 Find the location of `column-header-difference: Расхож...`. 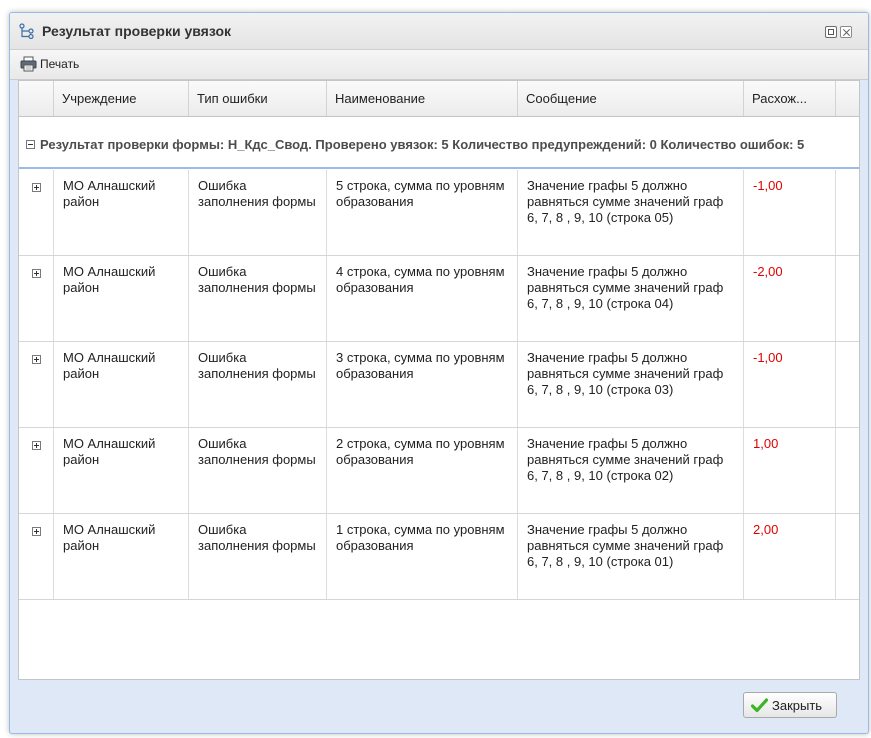

column-header-difference: Расхож... is located at coordinates (790, 98).